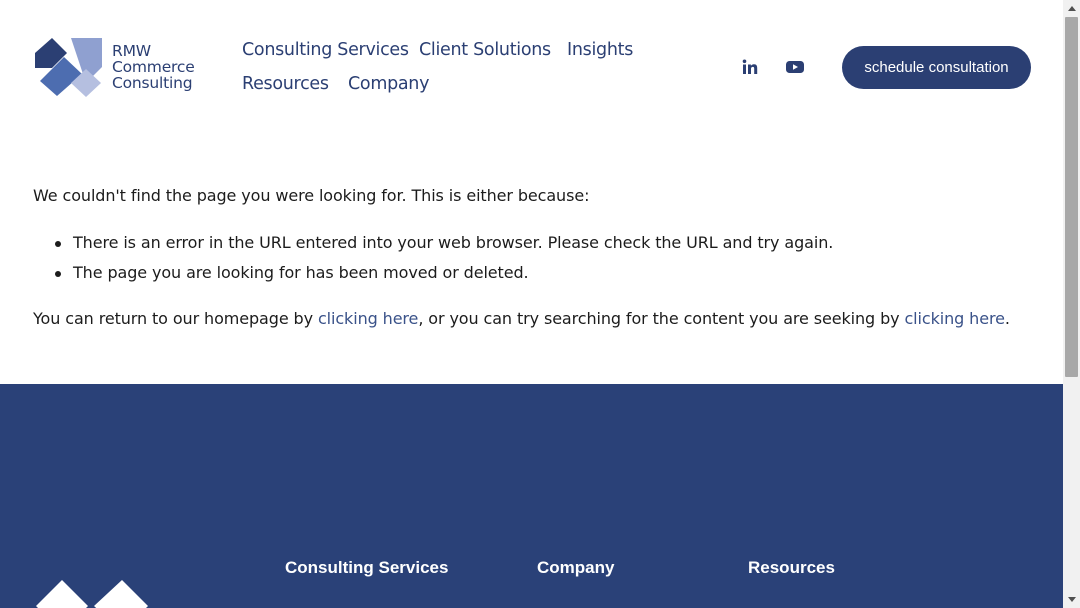  I want to click on footer-logo-icon, so click(92, 594).